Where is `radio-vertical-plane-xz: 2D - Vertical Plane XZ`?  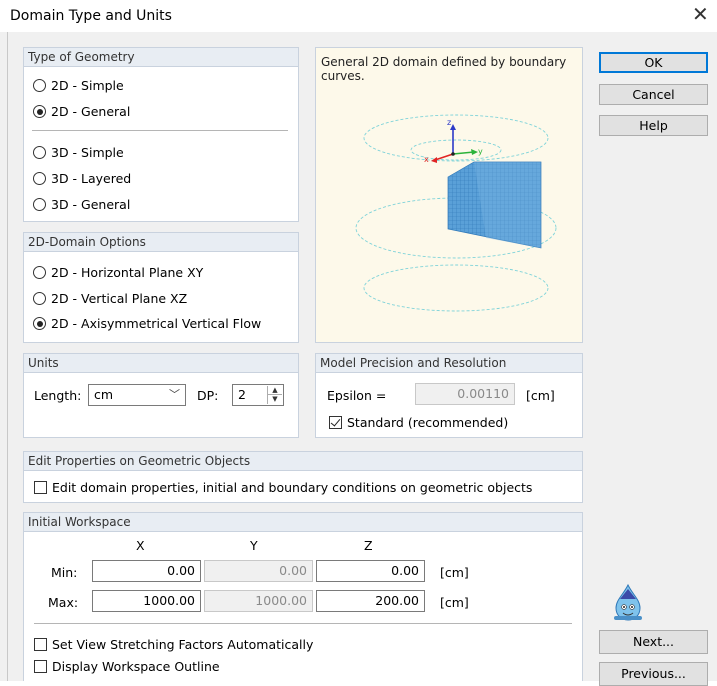 radio-vertical-plane-xz: 2D - Vertical Plane XZ is located at coordinates (110, 298).